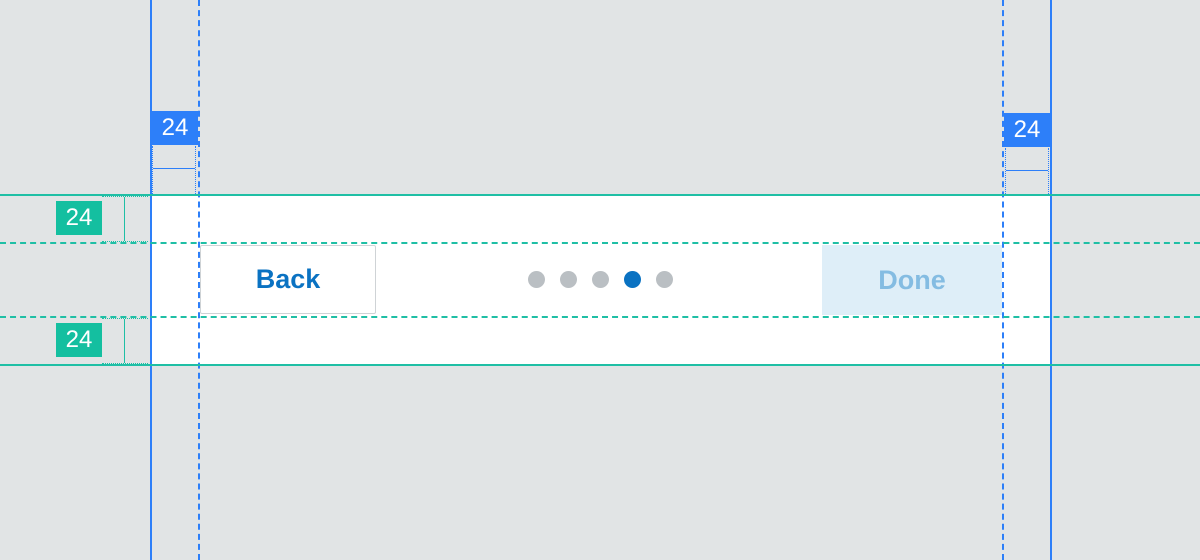 Image resolution: width=1200 pixels, height=560 pixels. What do you see at coordinates (125, 219) in the screenshot?
I see `top-padding-measure` at bounding box center [125, 219].